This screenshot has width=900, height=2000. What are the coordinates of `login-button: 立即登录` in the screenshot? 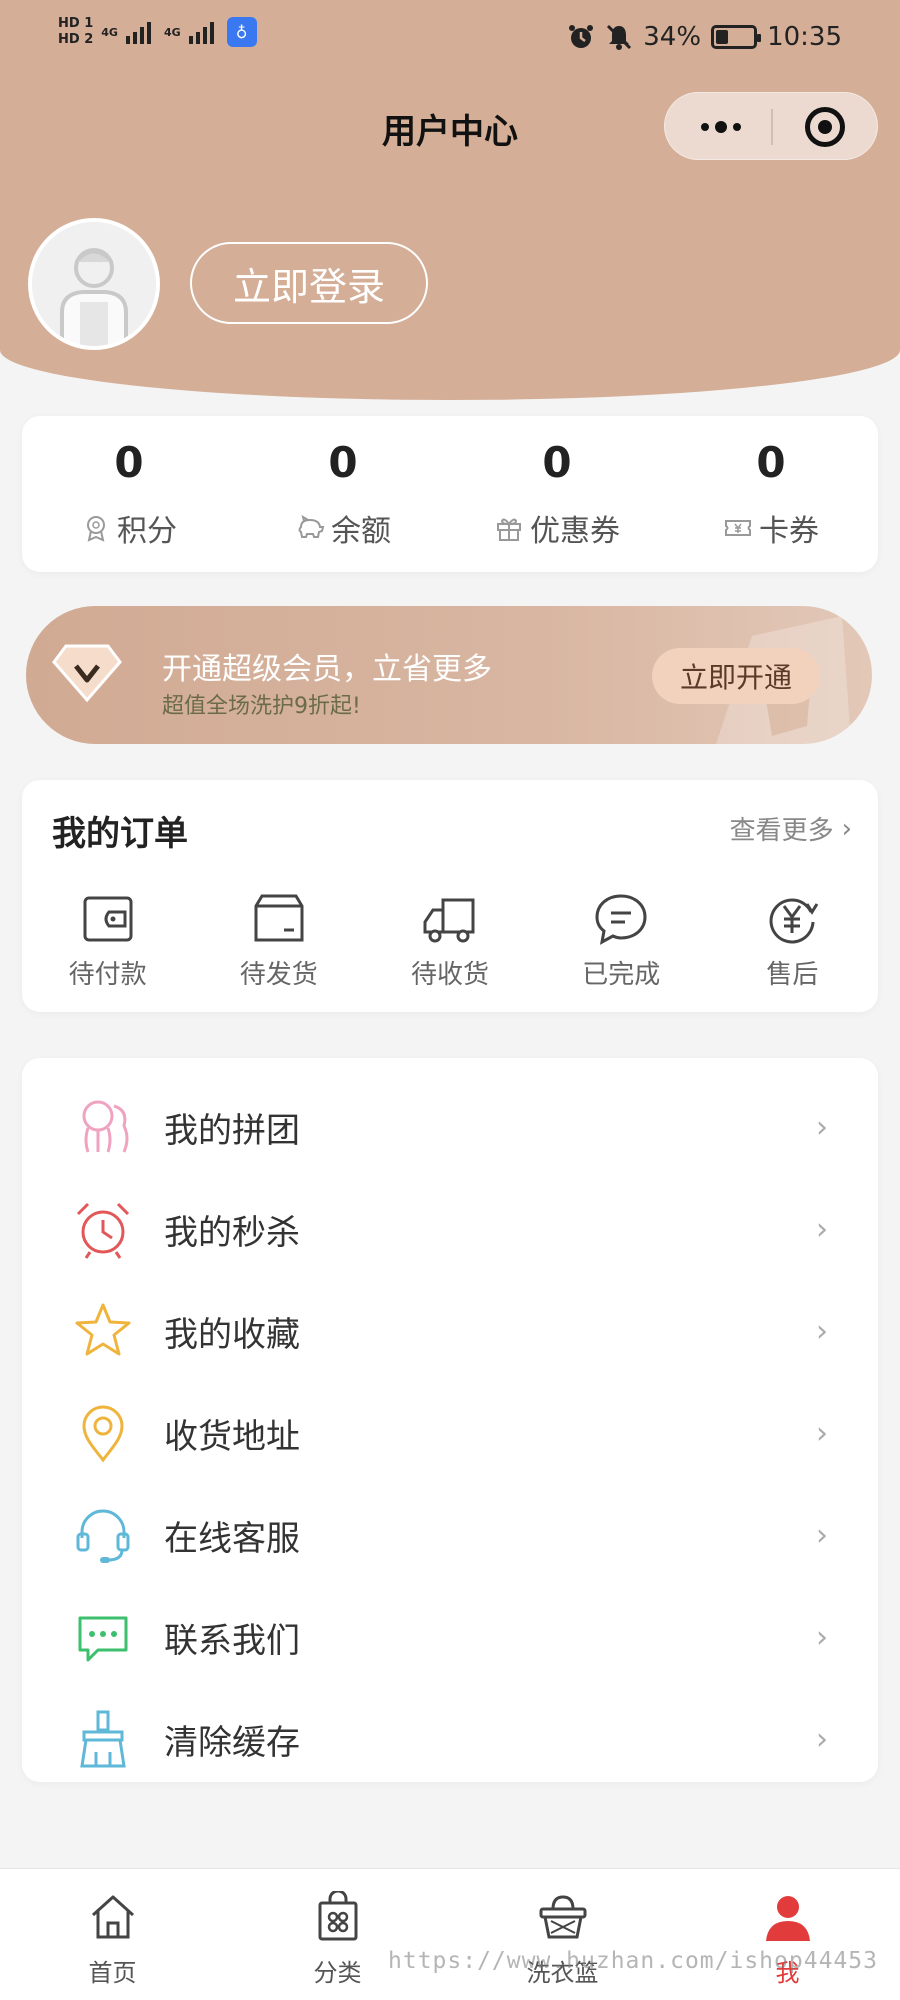 It's located at (309, 283).